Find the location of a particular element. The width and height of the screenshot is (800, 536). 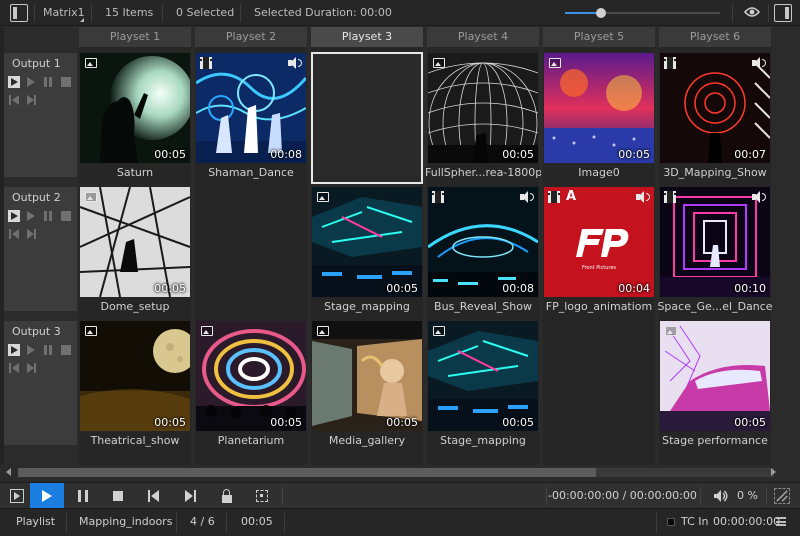

column-header-playset-3: Playset 3 is located at coordinates (367, 37).